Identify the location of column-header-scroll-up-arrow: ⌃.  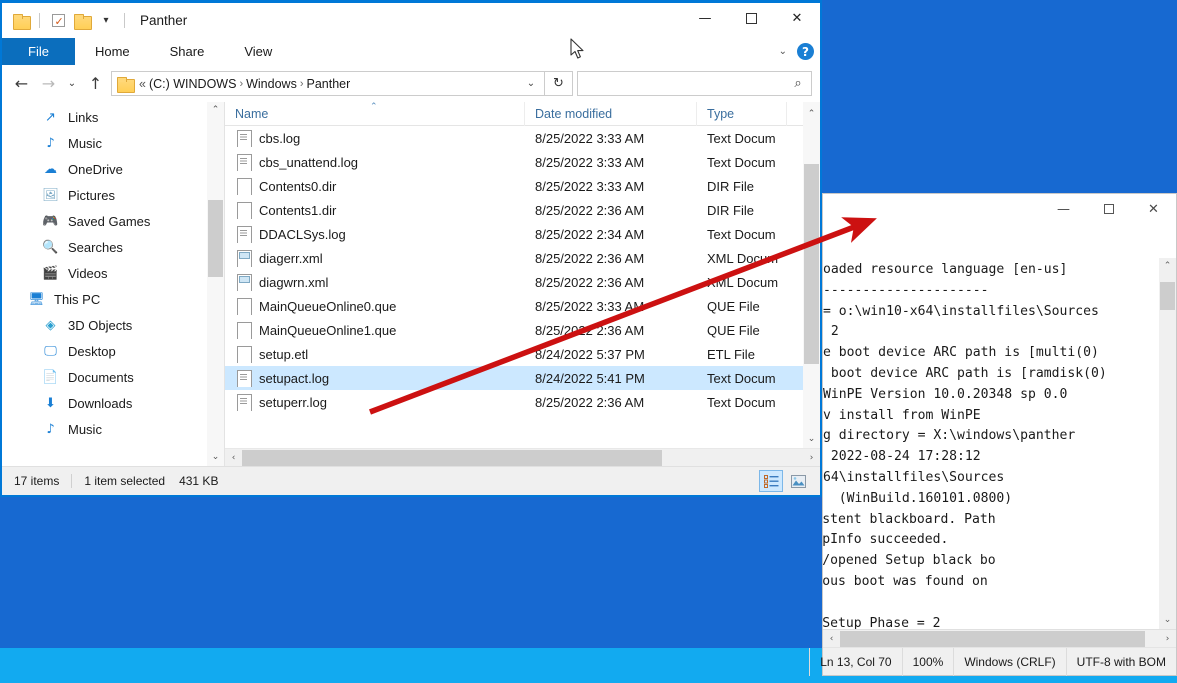
(811, 113).